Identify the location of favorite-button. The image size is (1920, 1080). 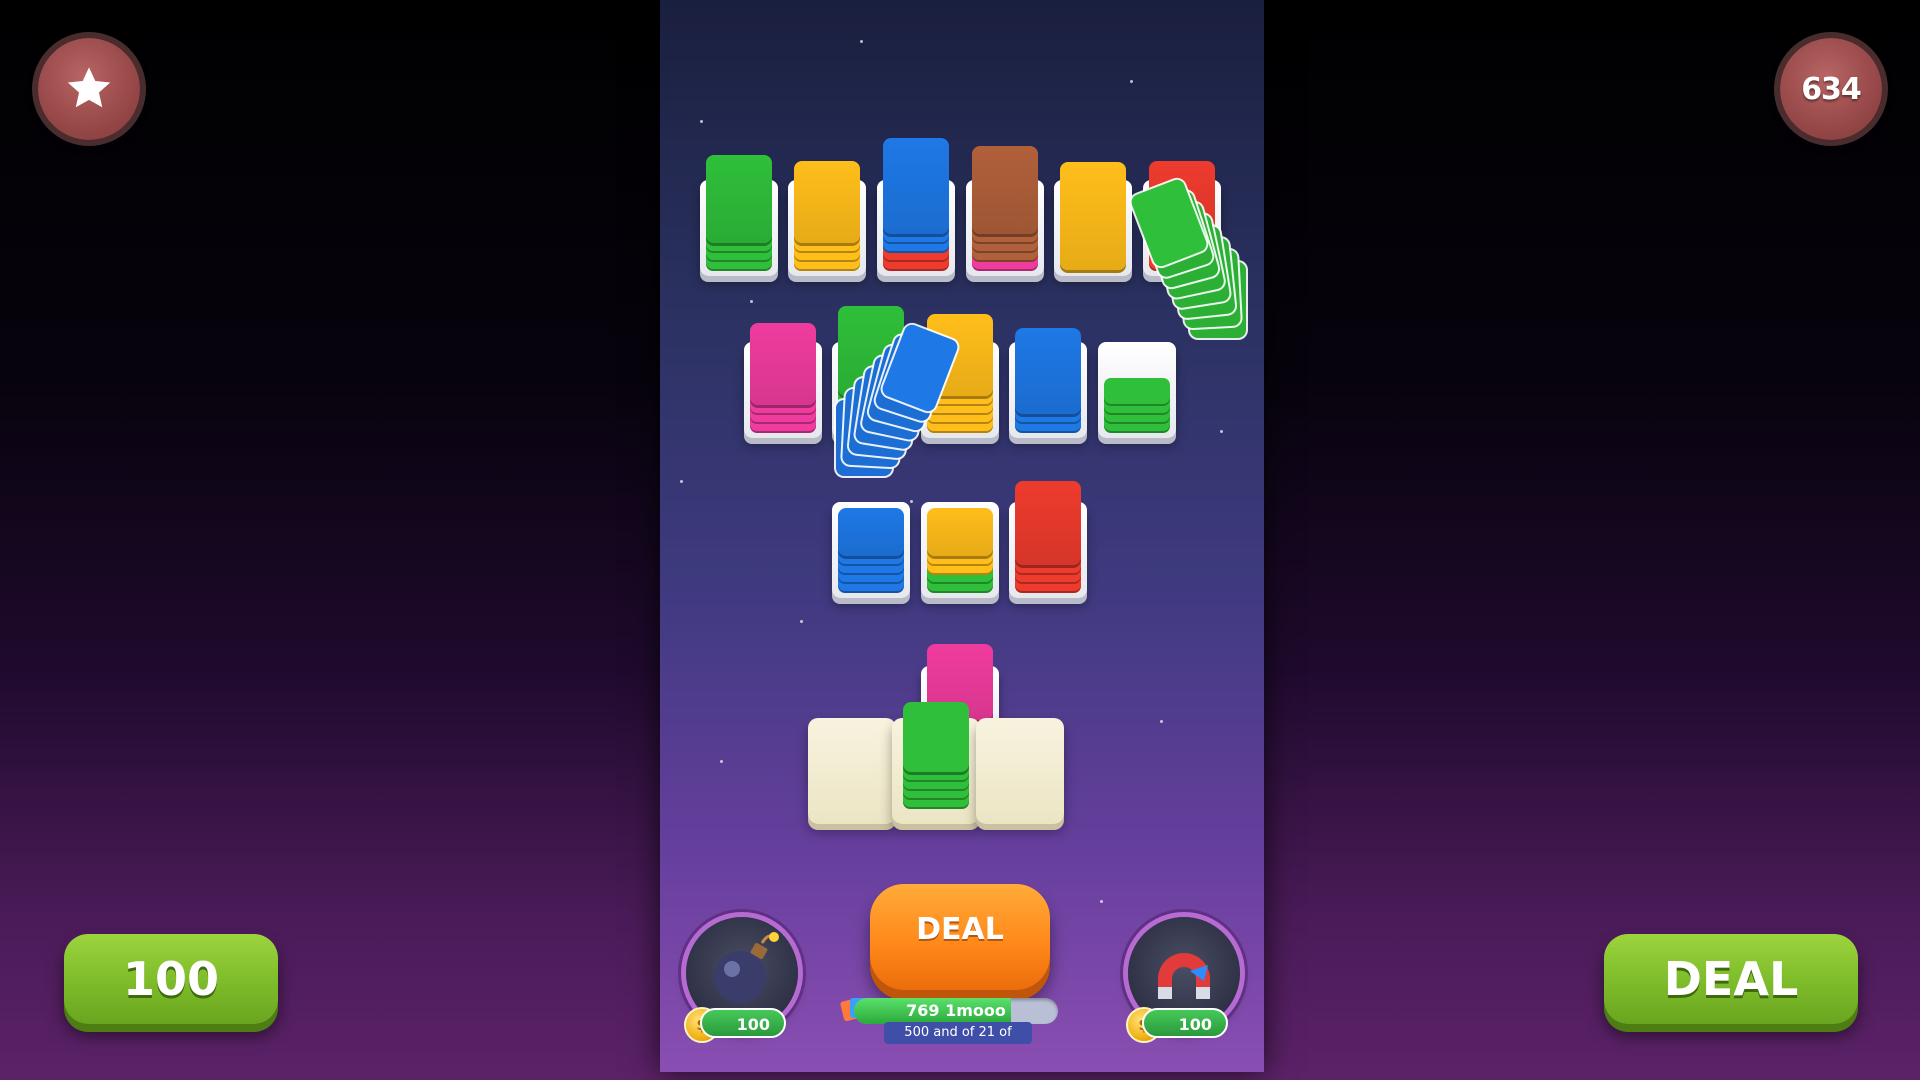
(89, 89).